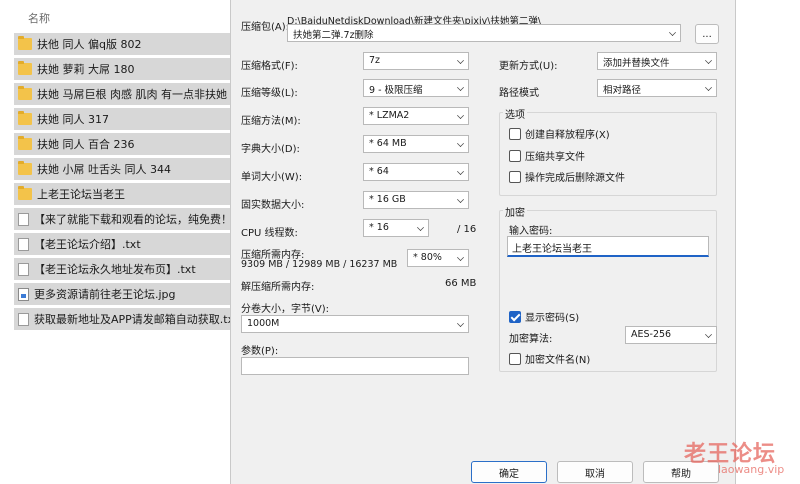 This screenshot has width=800, height=484. Describe the element at coordinates (86, 144) in the screenshot. I see `file-name: 扶她 同人 百合 236` at that location.